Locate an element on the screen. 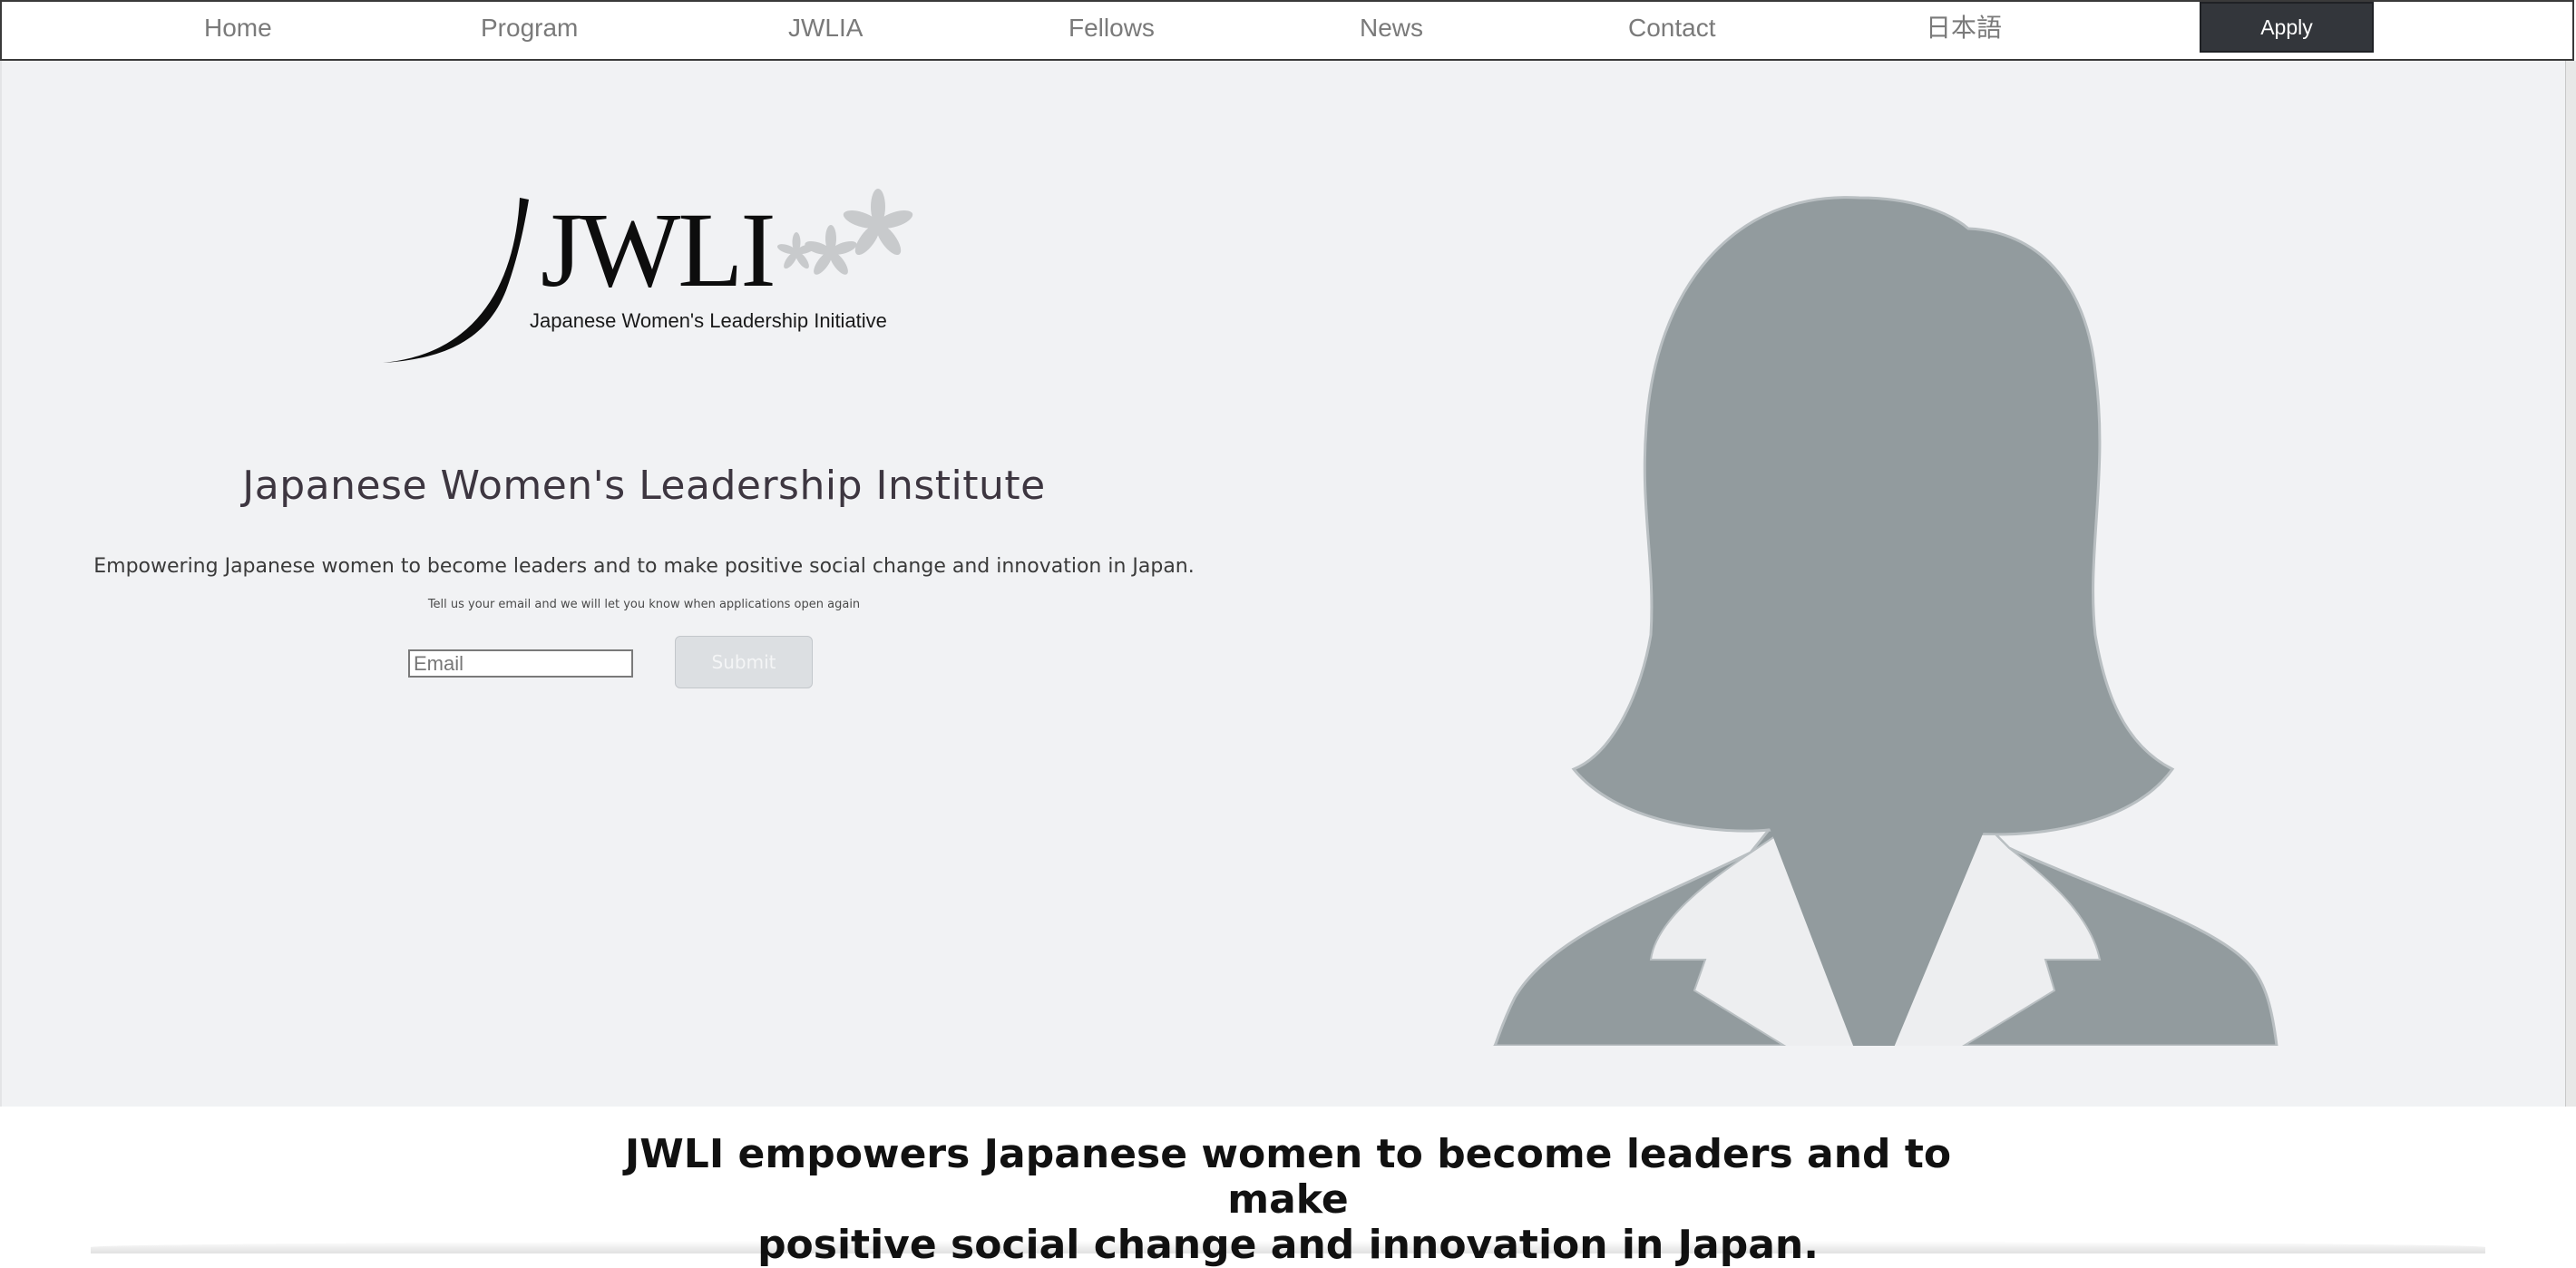 The height and width of the screenshot is (1268, 2576). nav-program-link: Program is located at coordinates (529, 28).